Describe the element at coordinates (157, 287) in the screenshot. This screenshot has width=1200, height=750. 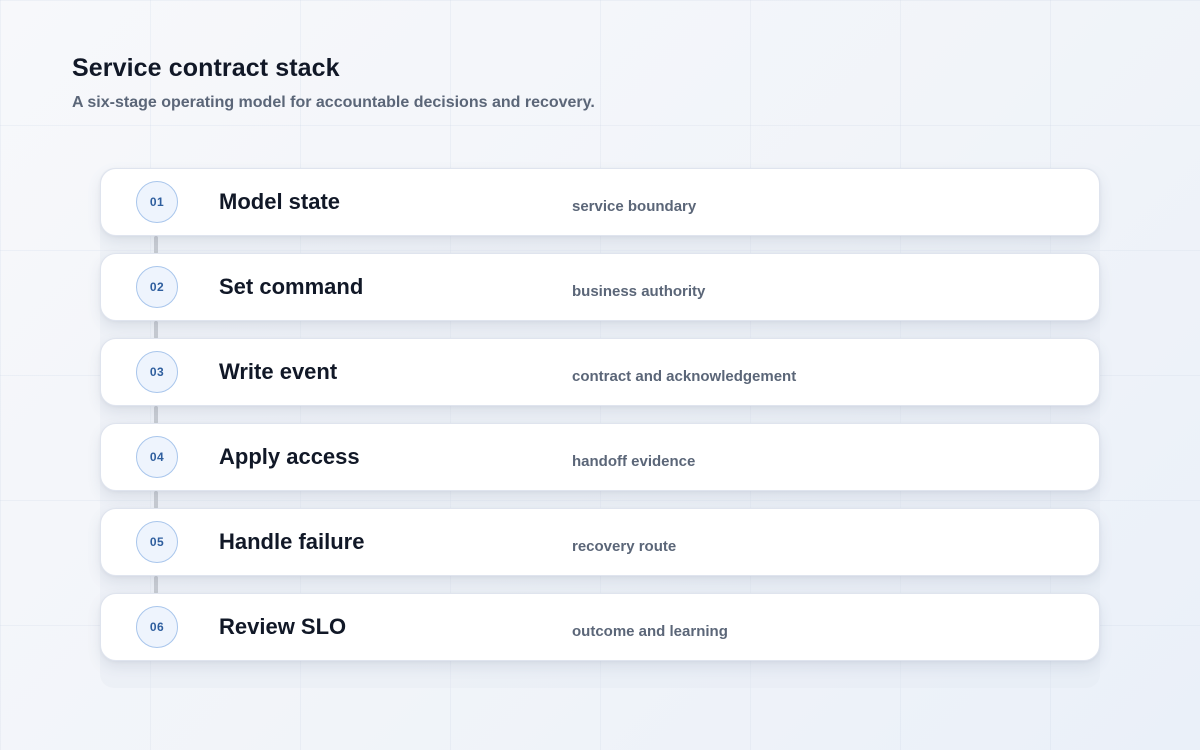
I see `stage-number-badge: 02` at that location.